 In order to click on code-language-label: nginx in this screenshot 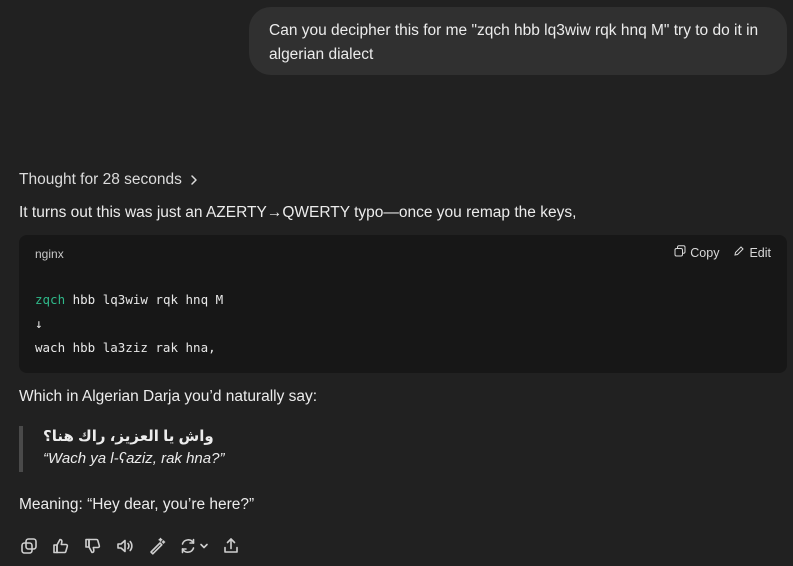, I will do `click(49, 254)`.